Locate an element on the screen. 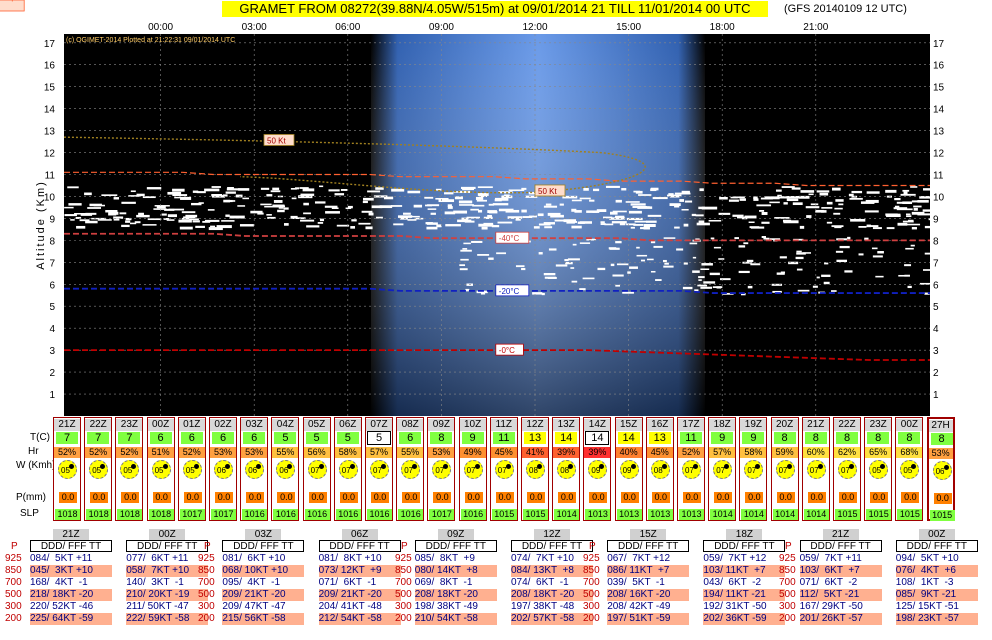 This screenshot has width=992, height=640. hour-column: 12Z 13 41% 08 0.0 1015 is located at coordinates (535, 469).